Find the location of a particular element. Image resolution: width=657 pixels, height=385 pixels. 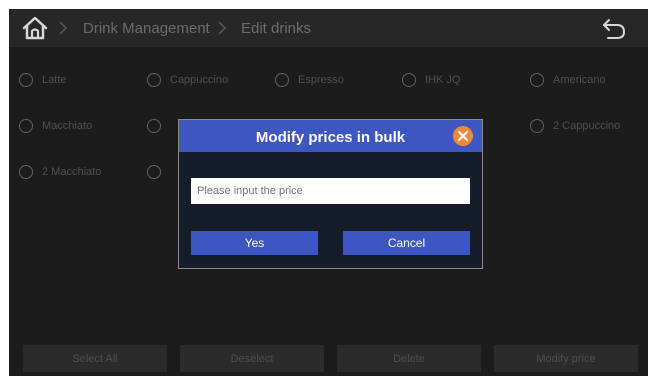

drink-label: Cappuccino is located at coordinates (199, 80).